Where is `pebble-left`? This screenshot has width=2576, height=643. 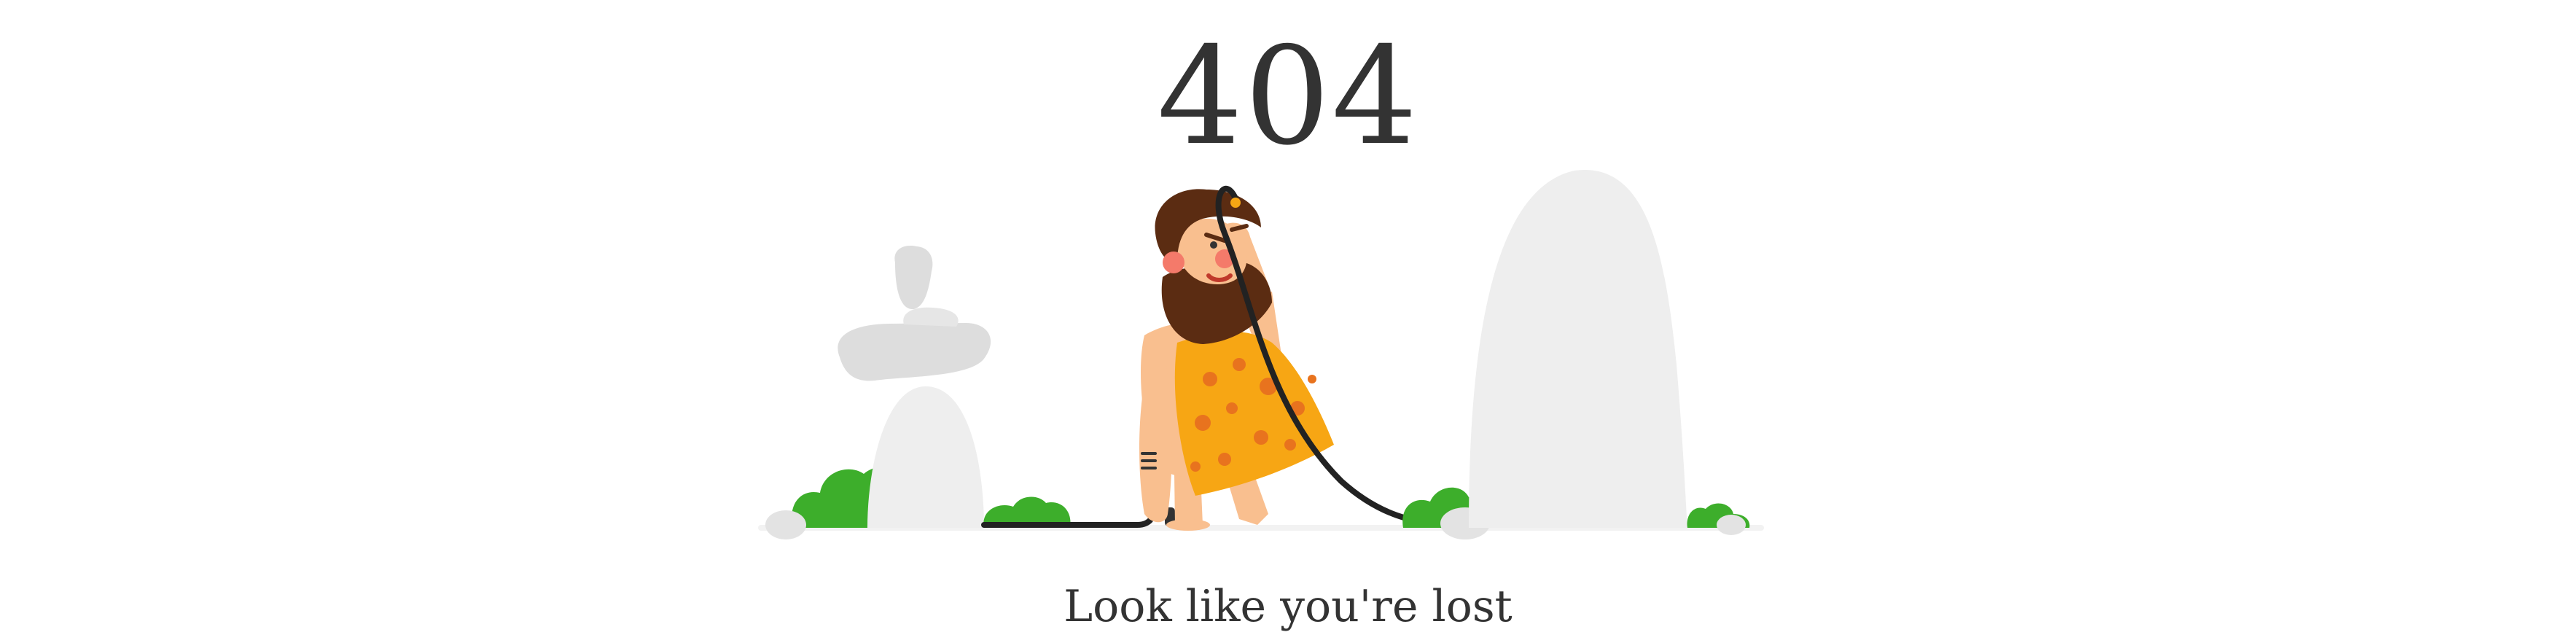
pebble-left is located at coordinates (785, 524).